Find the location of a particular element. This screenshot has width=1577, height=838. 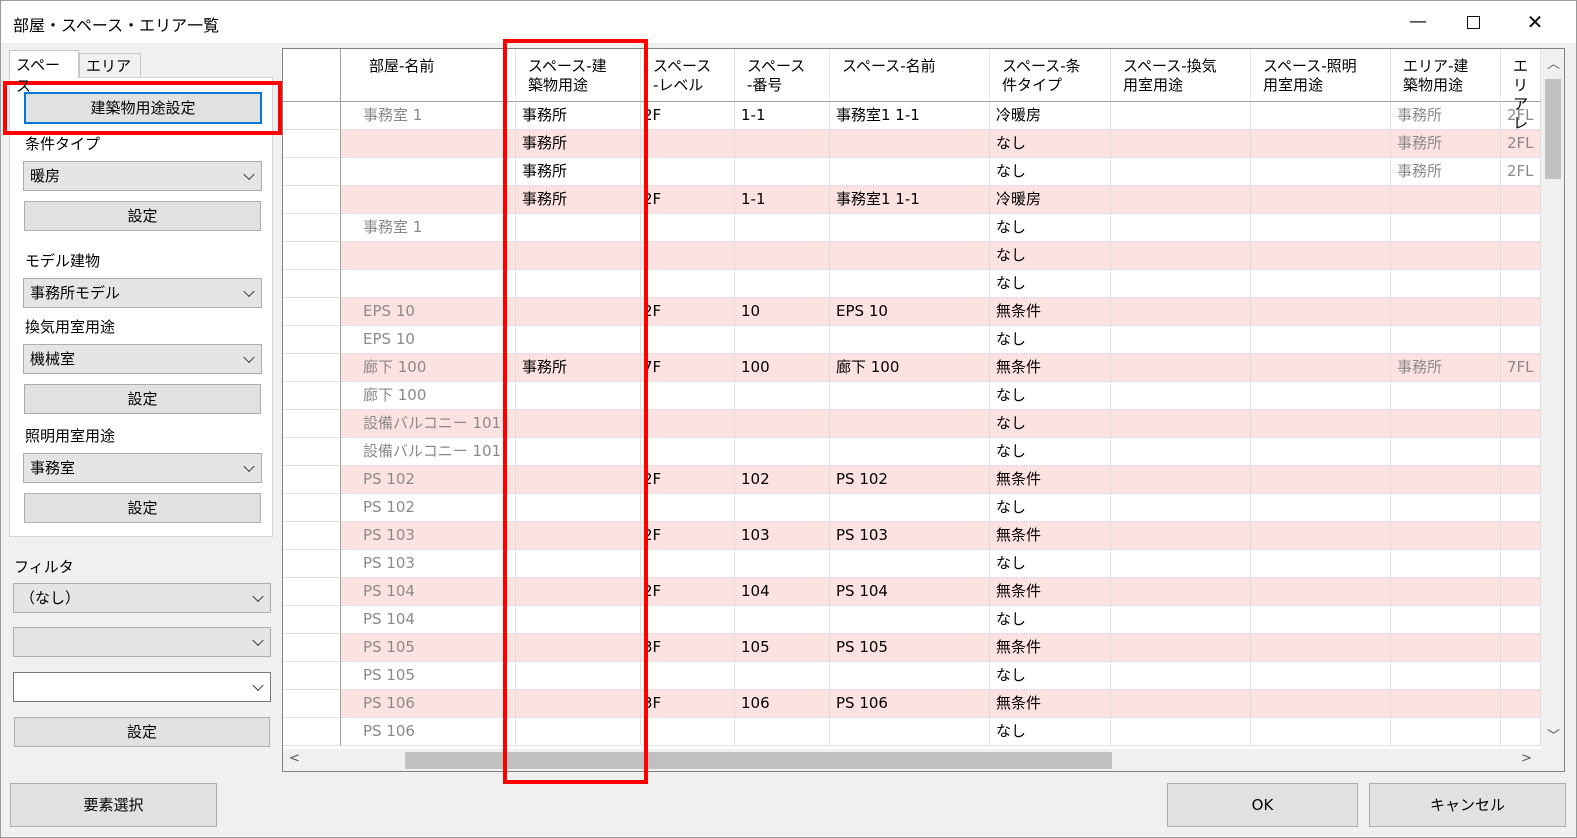

table-cell: 2F is located at coordinates (688, 536).